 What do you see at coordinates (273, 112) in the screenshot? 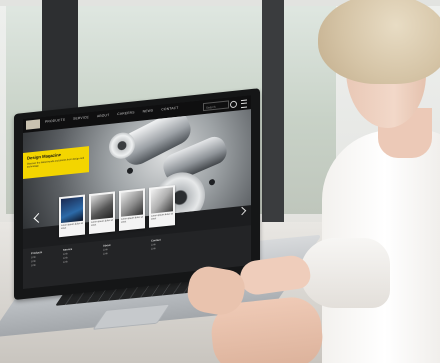
I see `window-frame-right` at bounding box center [273, 112].